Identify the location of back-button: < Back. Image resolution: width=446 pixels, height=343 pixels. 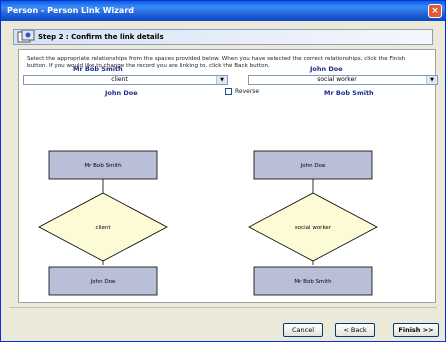
(355, 330).